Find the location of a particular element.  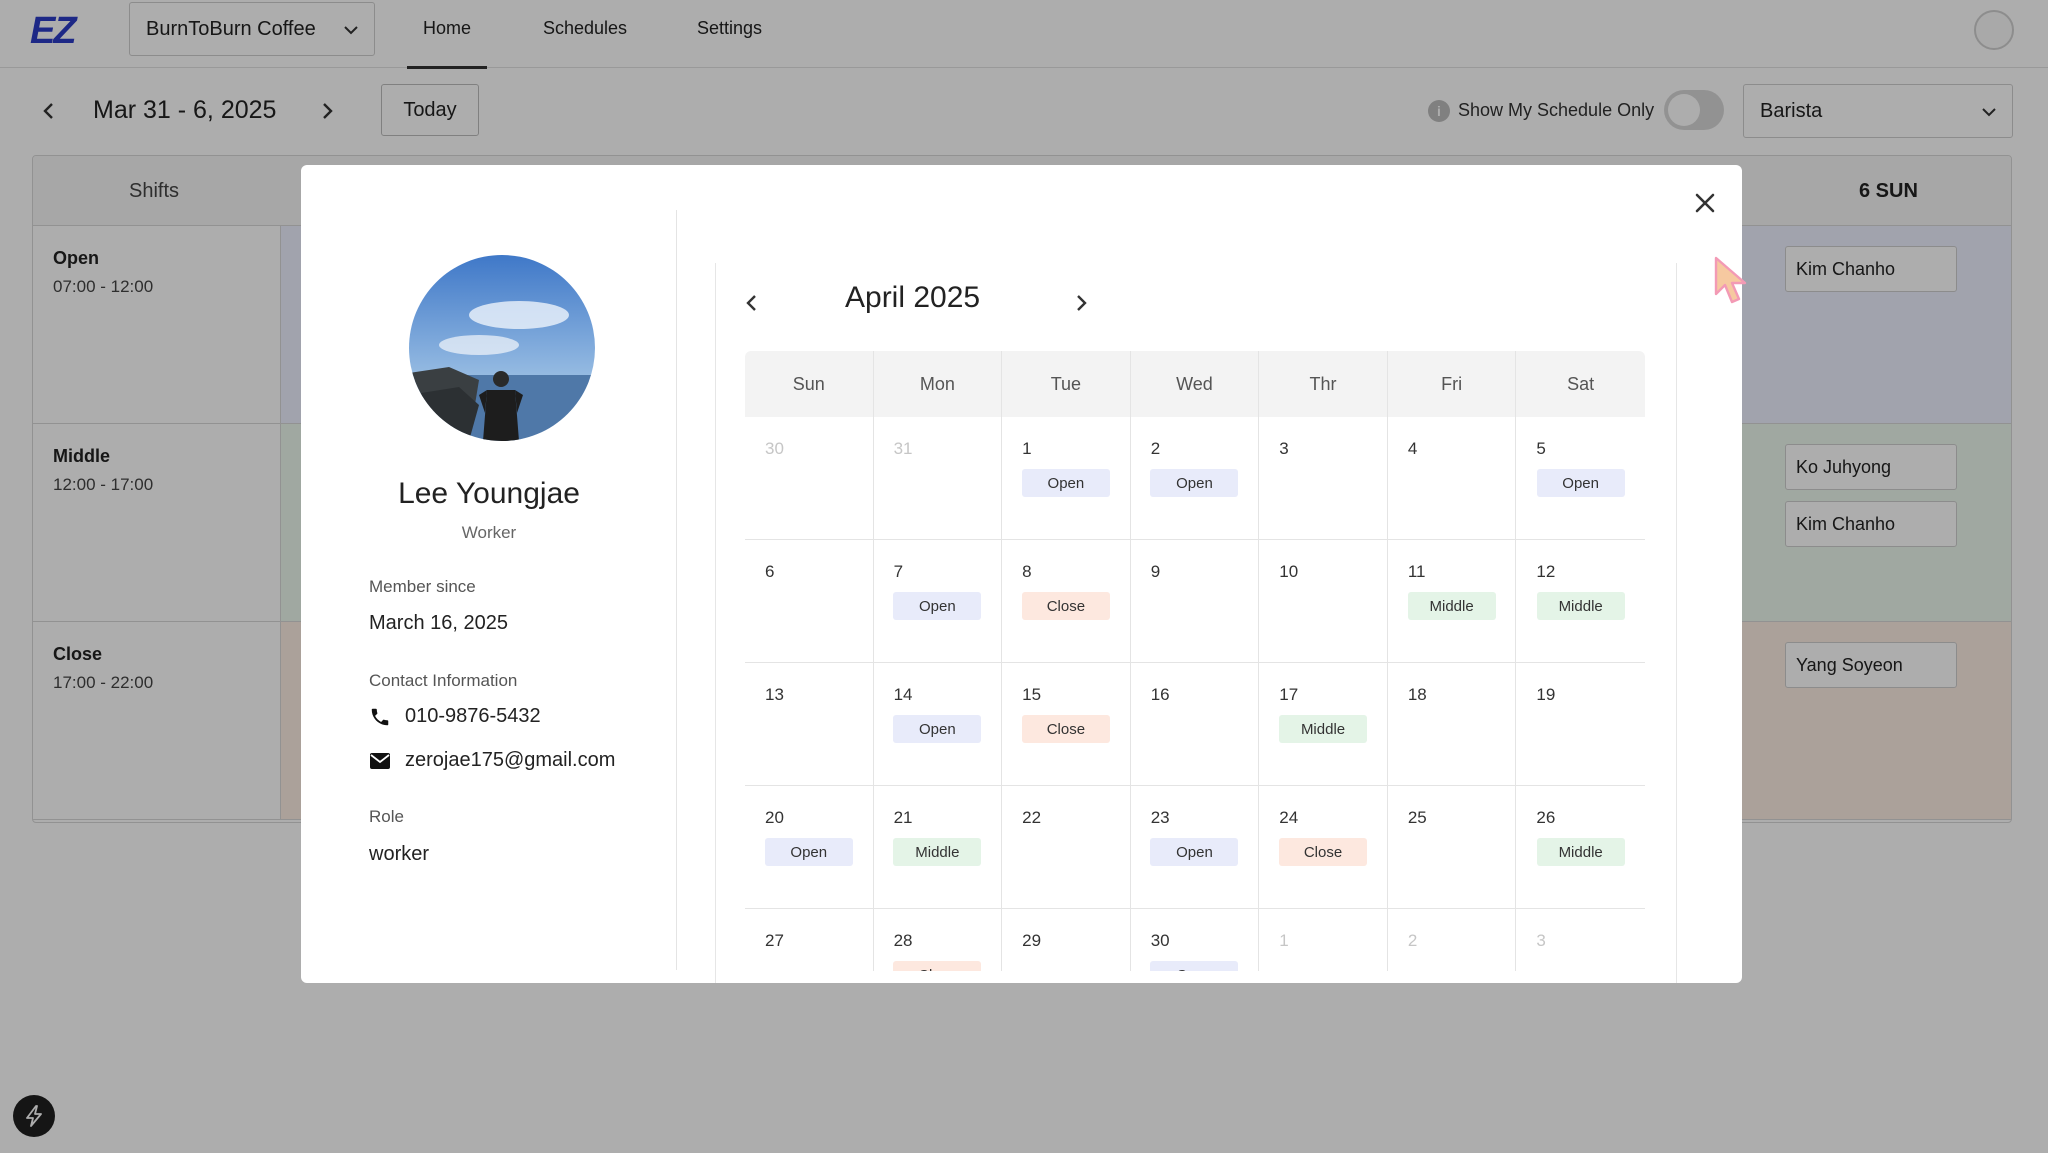

close-icon is located at coordinates (1705, 203).